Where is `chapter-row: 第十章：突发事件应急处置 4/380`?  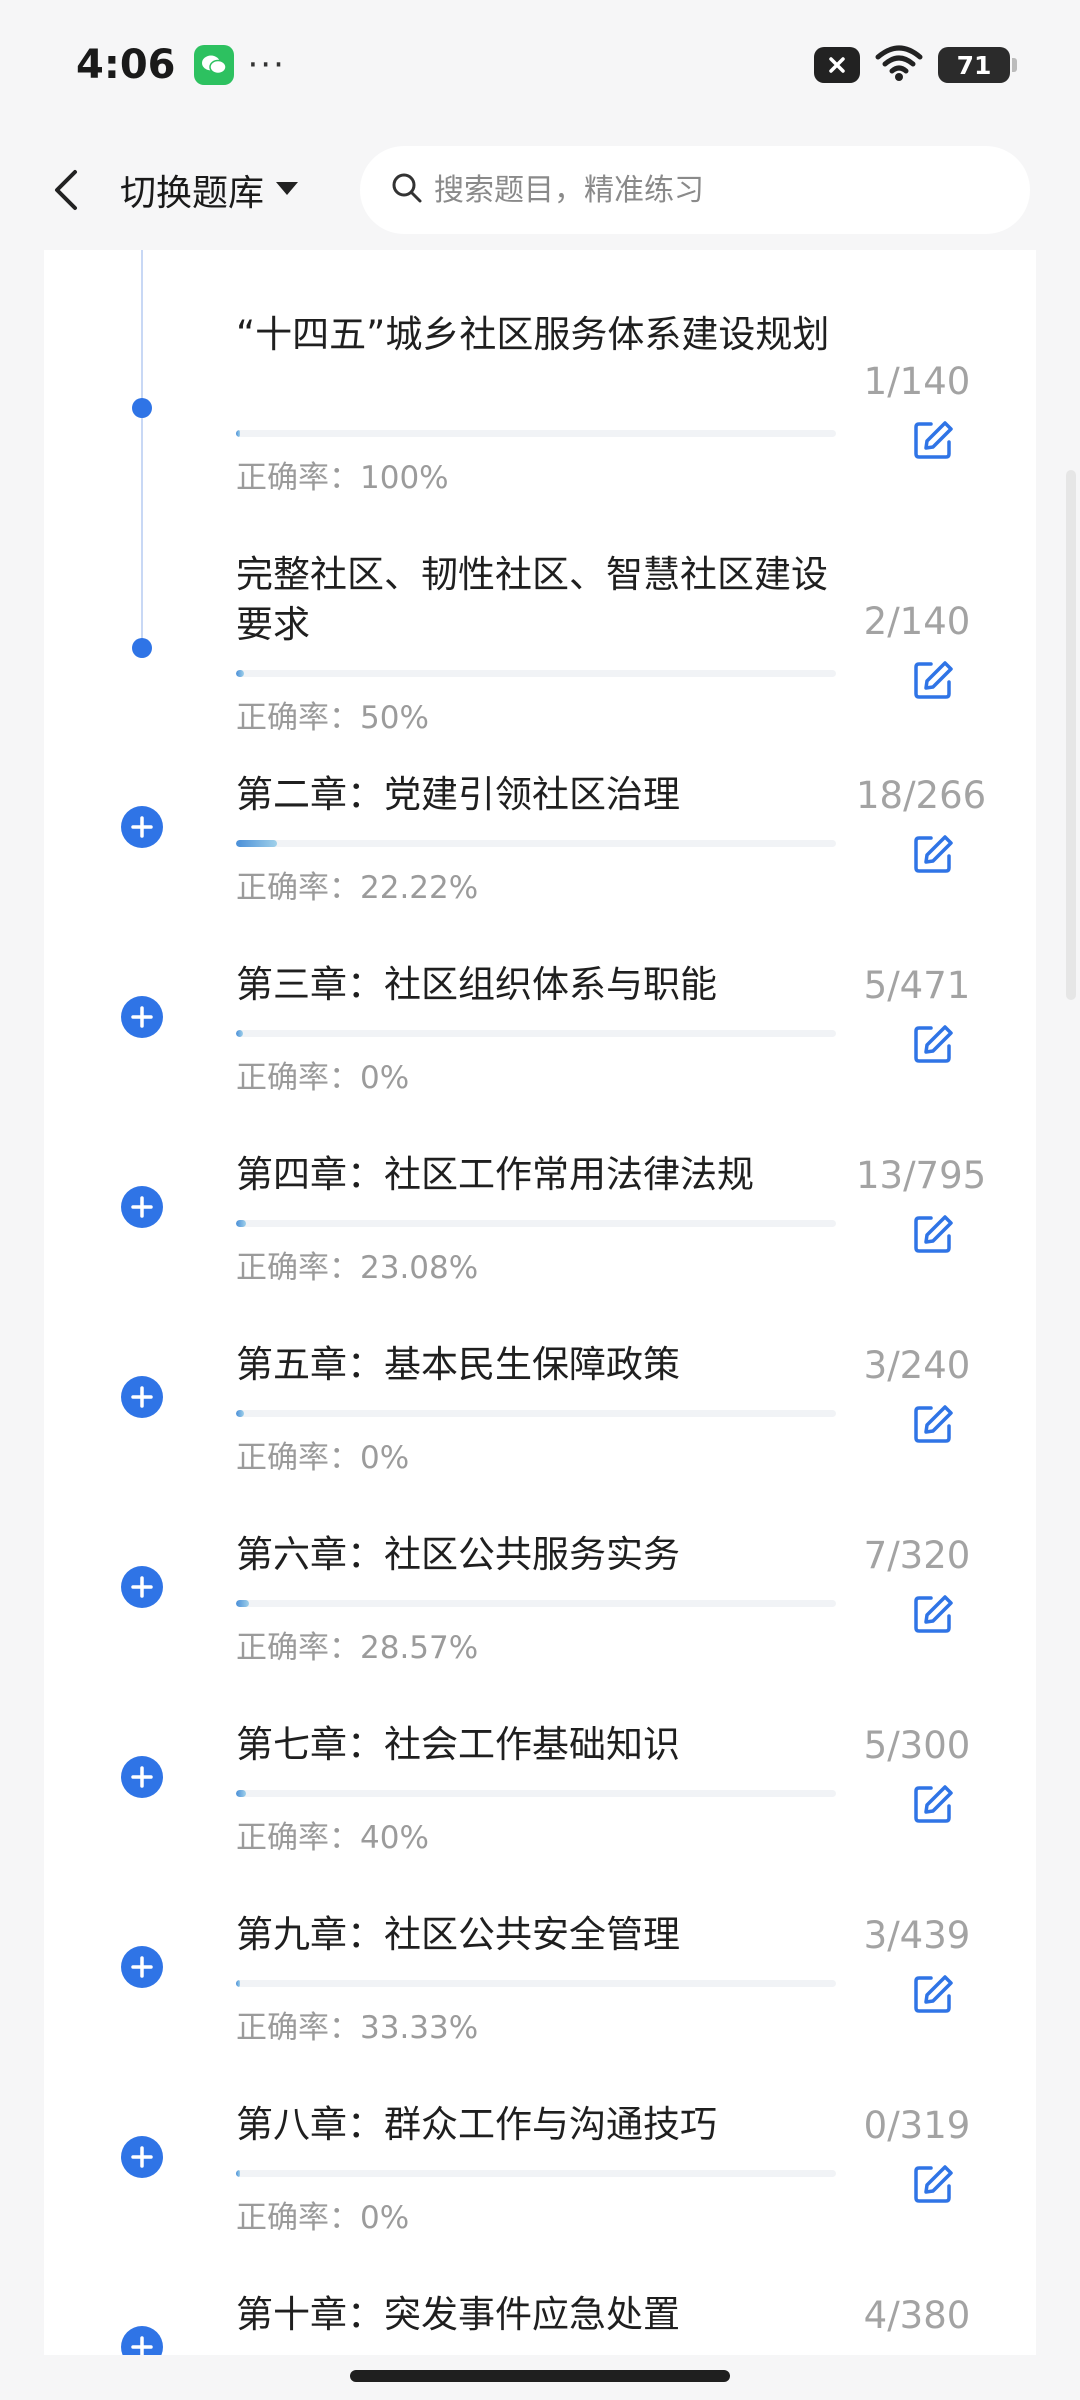 chapter-row: 第十章：突发事件应急处置 4/380 is located at coordinates (540, 2322).